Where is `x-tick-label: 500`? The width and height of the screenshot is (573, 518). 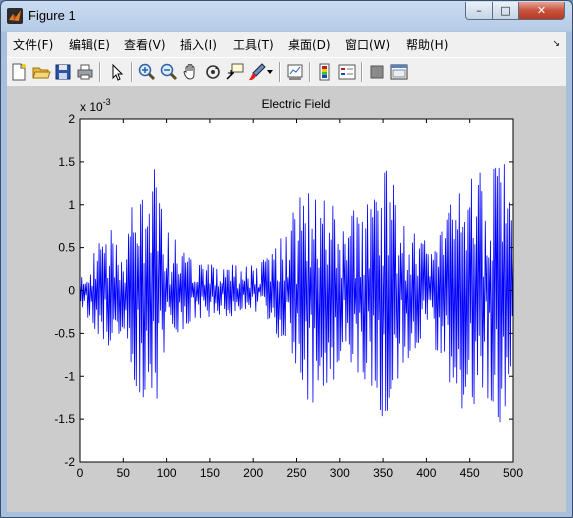 x-tick-label: 500 is located at coordinates (513, 473).